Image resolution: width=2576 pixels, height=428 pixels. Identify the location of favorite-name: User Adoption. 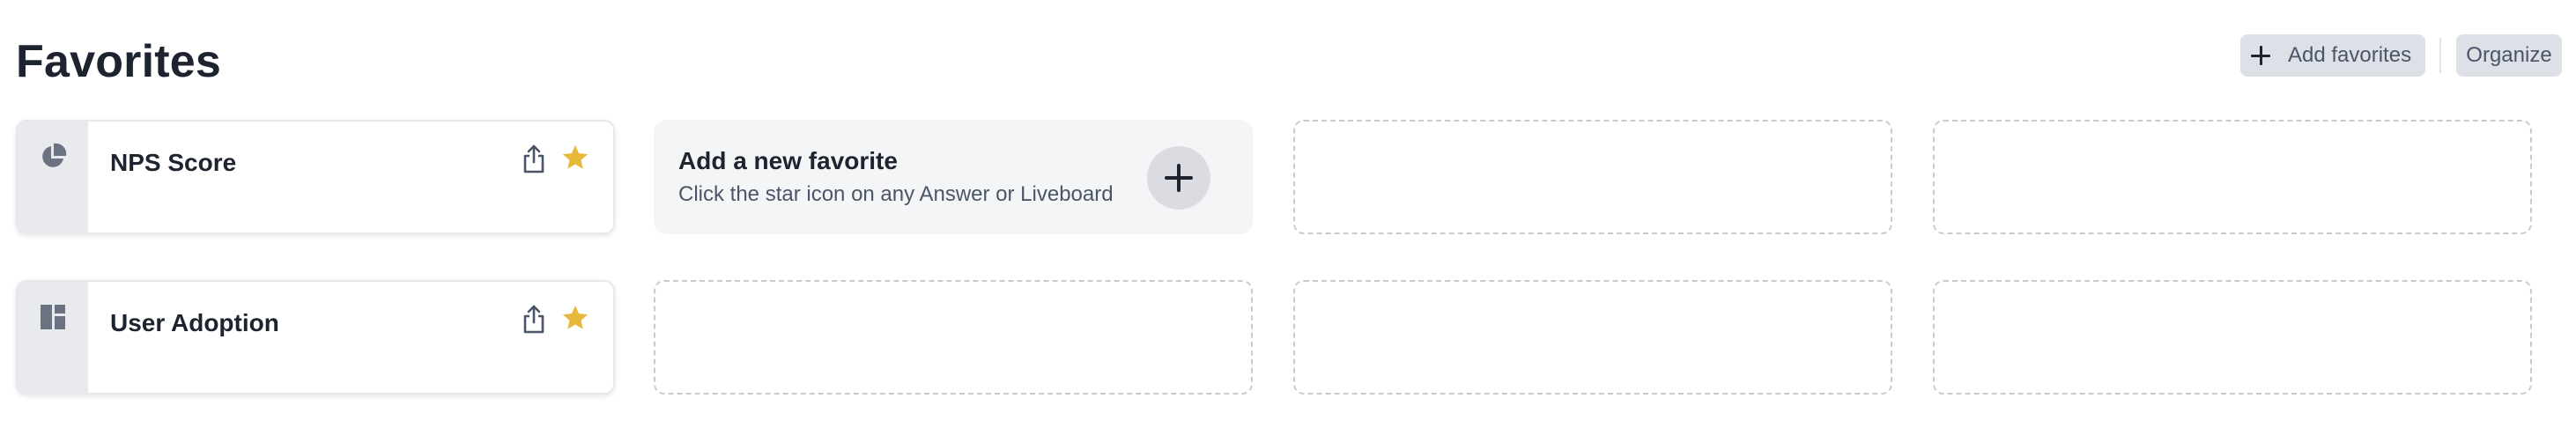
(194, 322).